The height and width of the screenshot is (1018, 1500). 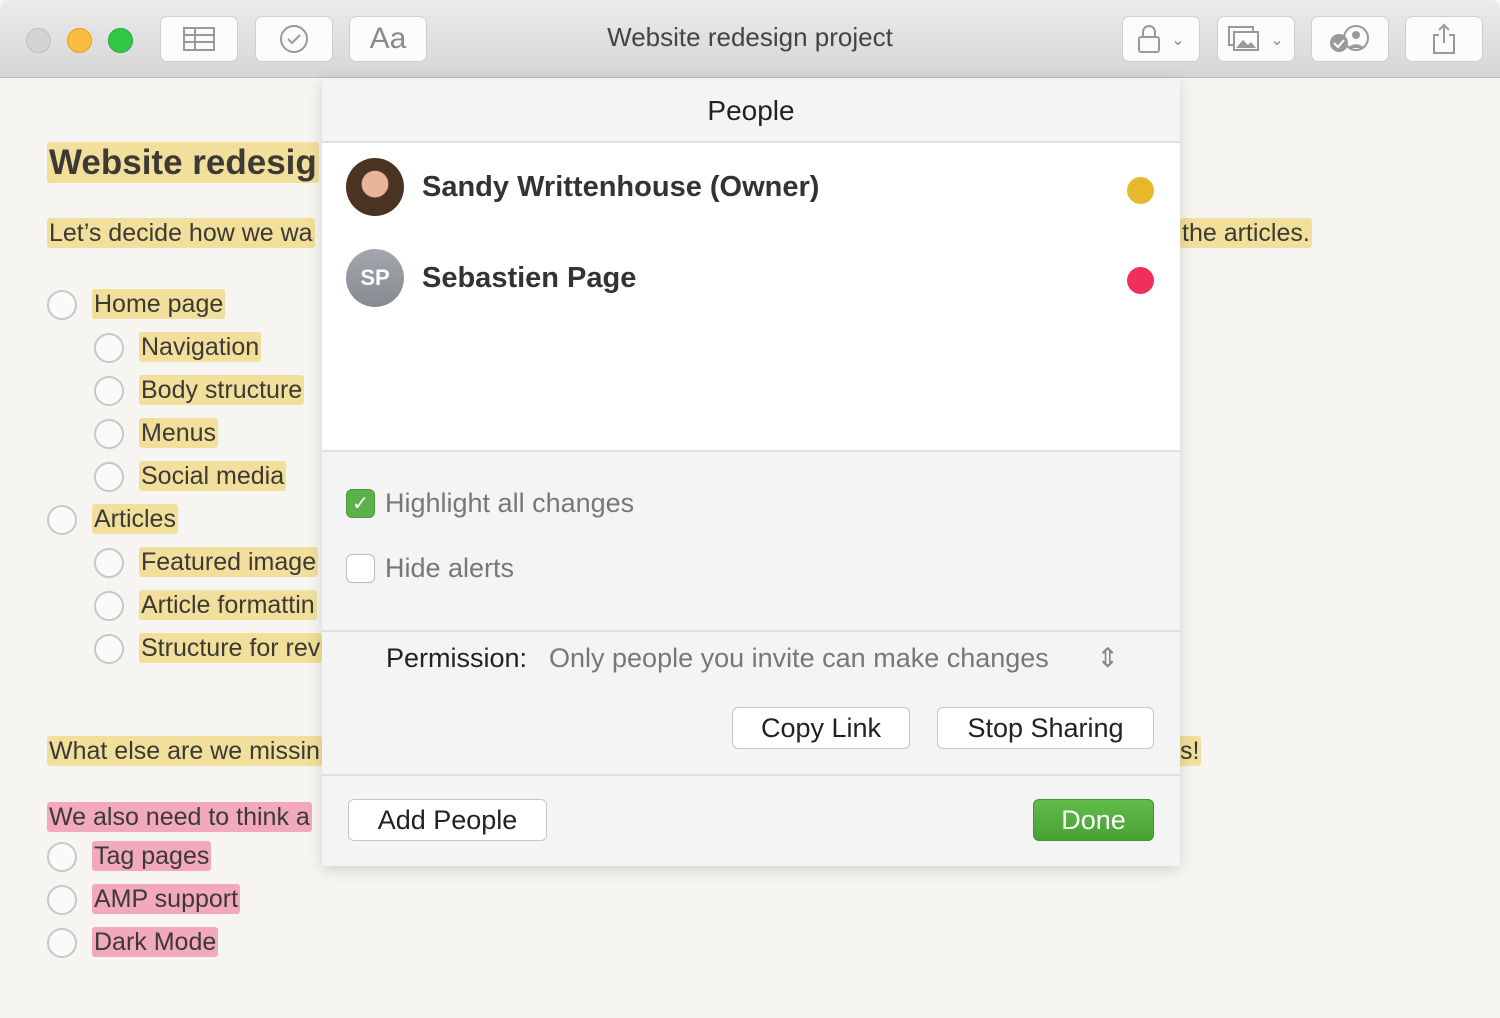 What do you see at coordinates (184, 751) in the screenshot?
I see `note-question: What else are we missin` at bounding box center [184, 751].